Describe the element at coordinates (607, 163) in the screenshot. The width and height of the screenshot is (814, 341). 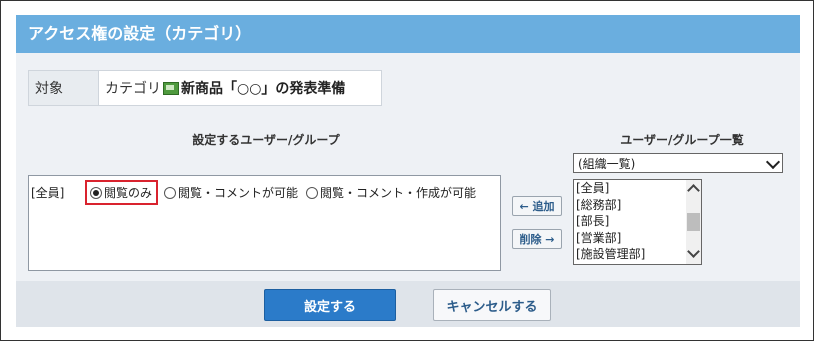
I see `organization-select-value: (組織一覧)` at that location.